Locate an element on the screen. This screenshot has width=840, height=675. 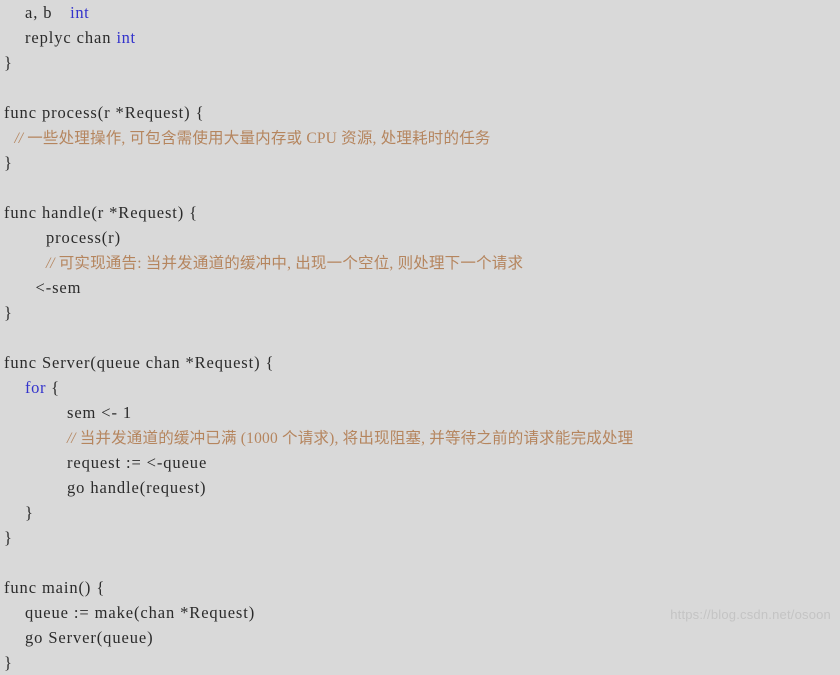
code-line: func main() { is located at coordinates (420, 587).